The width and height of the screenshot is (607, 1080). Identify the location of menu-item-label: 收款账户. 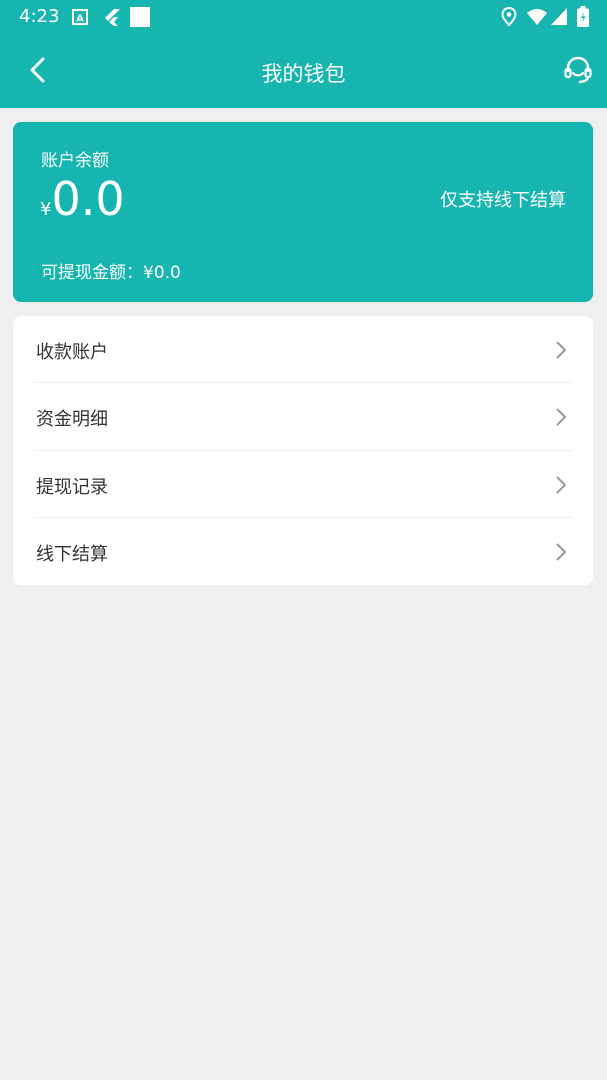
(72, 352).